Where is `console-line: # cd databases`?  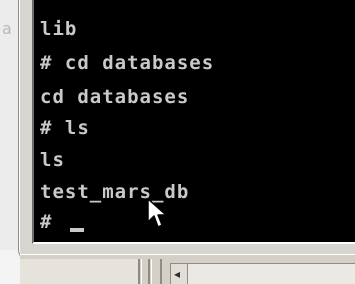
console-line: # cd databases is located at coordinates (127, 63).